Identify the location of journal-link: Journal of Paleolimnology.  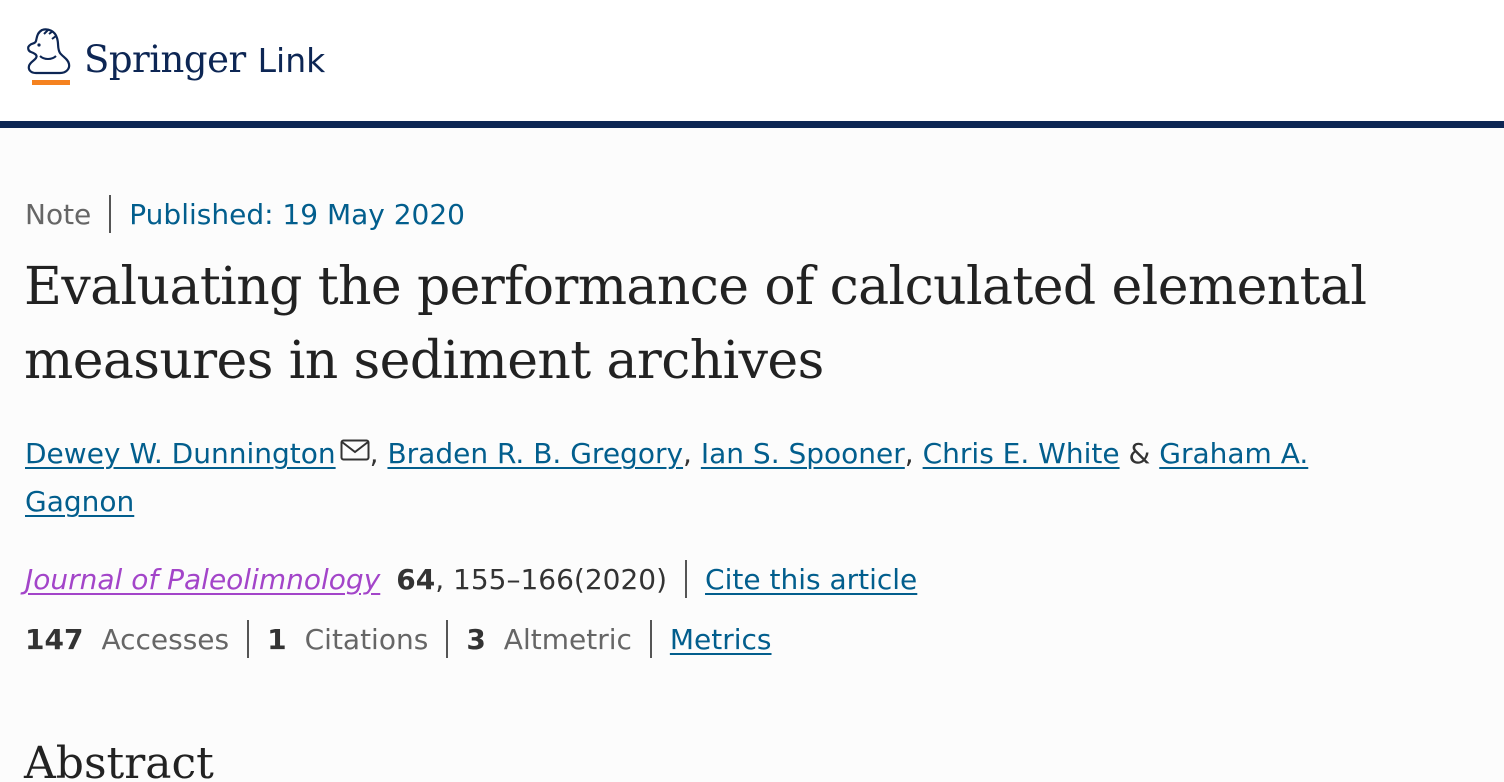
(202, 579).